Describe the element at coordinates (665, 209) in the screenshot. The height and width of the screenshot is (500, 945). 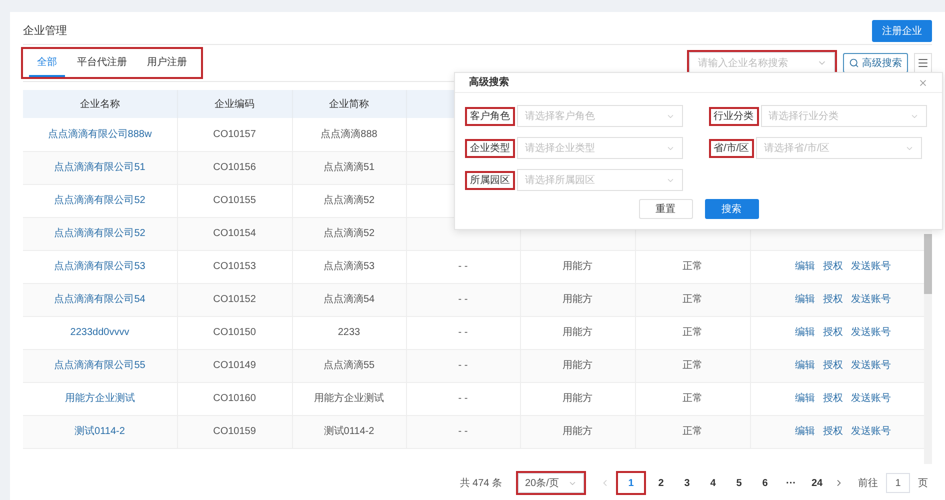
I see `reset-button: 重置` at that location.